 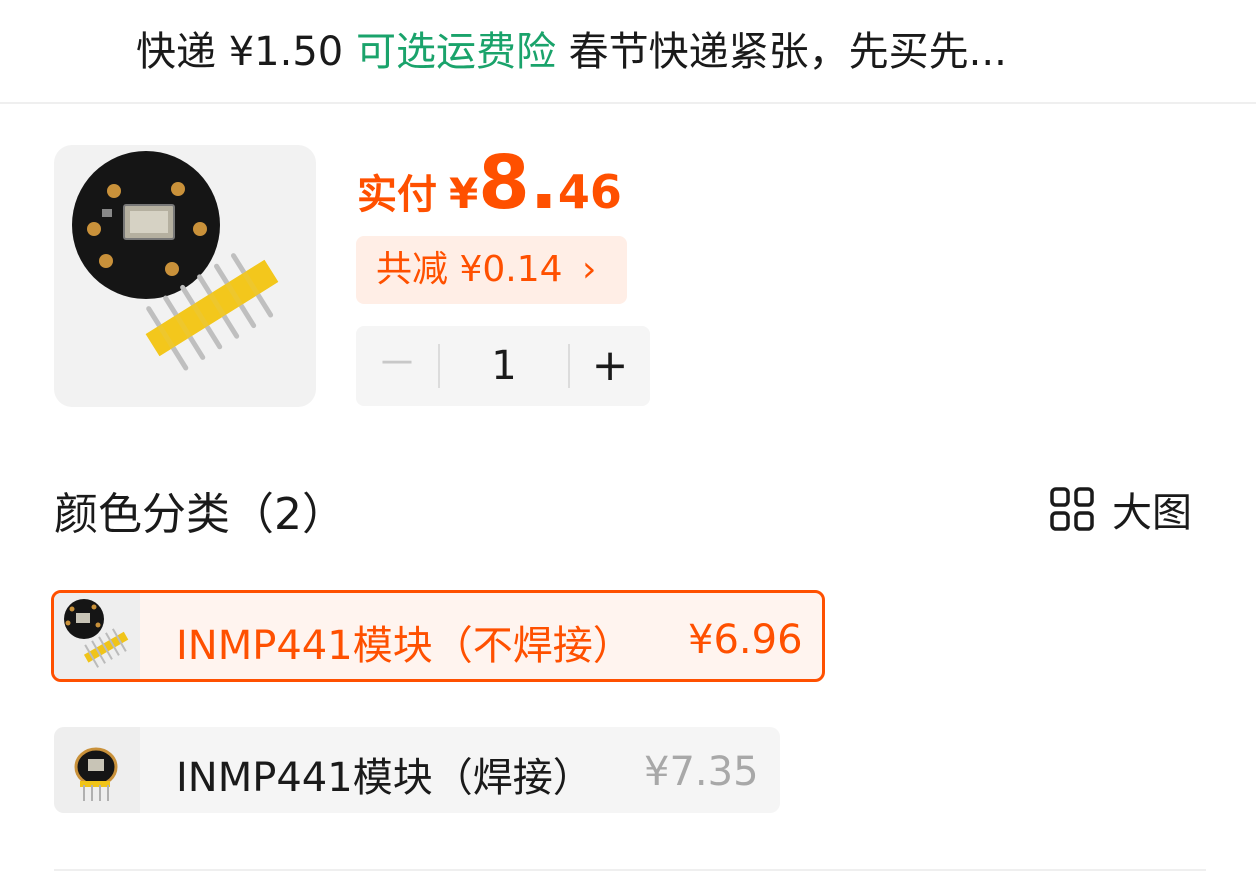 What do you see at coordinates (589, 269) in the screenshot?
I see `chevron-right-icon: ›` at bounding box center [589, 269].